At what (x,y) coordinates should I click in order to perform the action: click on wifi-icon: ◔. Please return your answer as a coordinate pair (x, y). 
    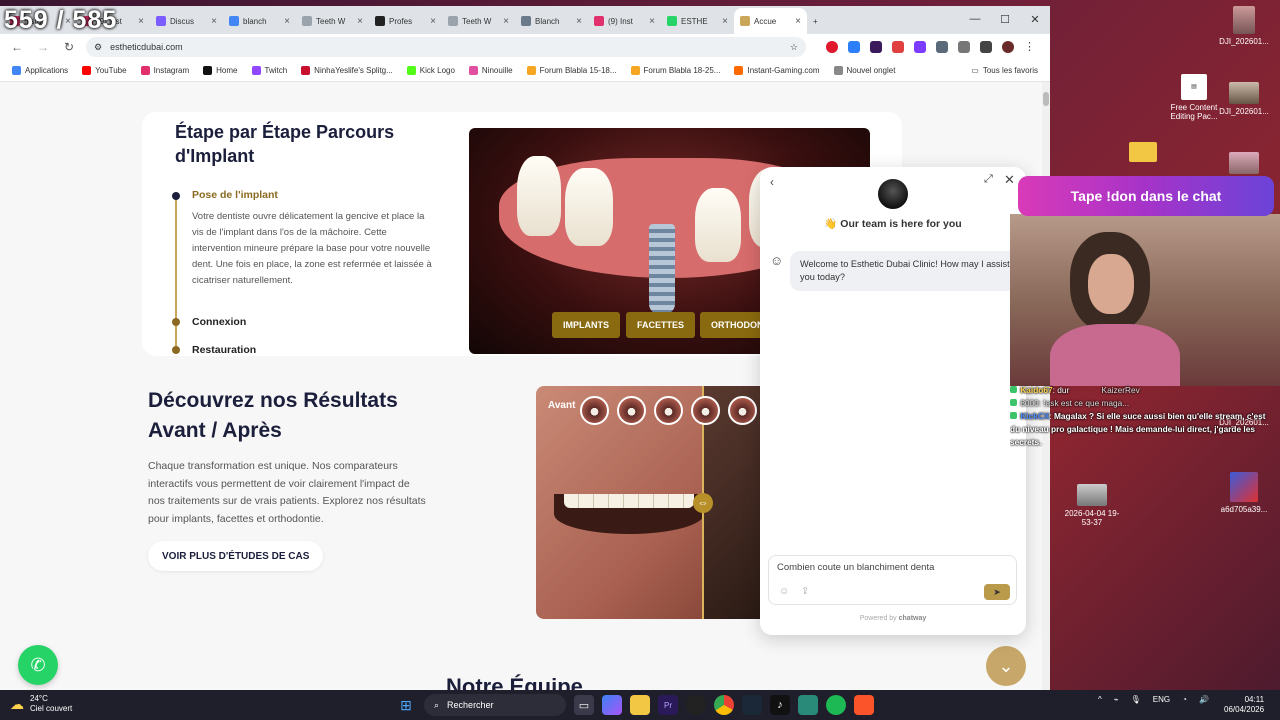
    Looking at the image, I should click on (1184, 699).